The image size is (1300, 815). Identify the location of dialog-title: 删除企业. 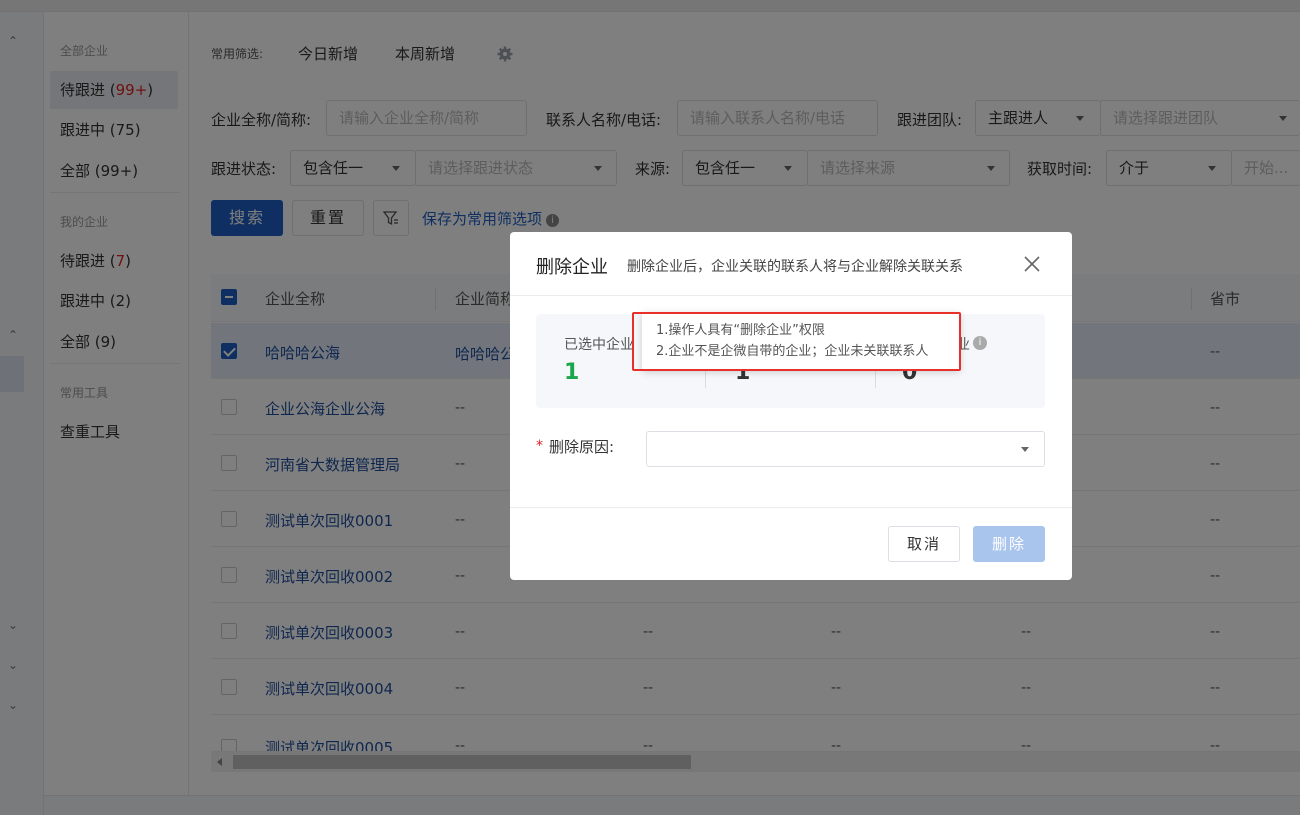
(572, 267).